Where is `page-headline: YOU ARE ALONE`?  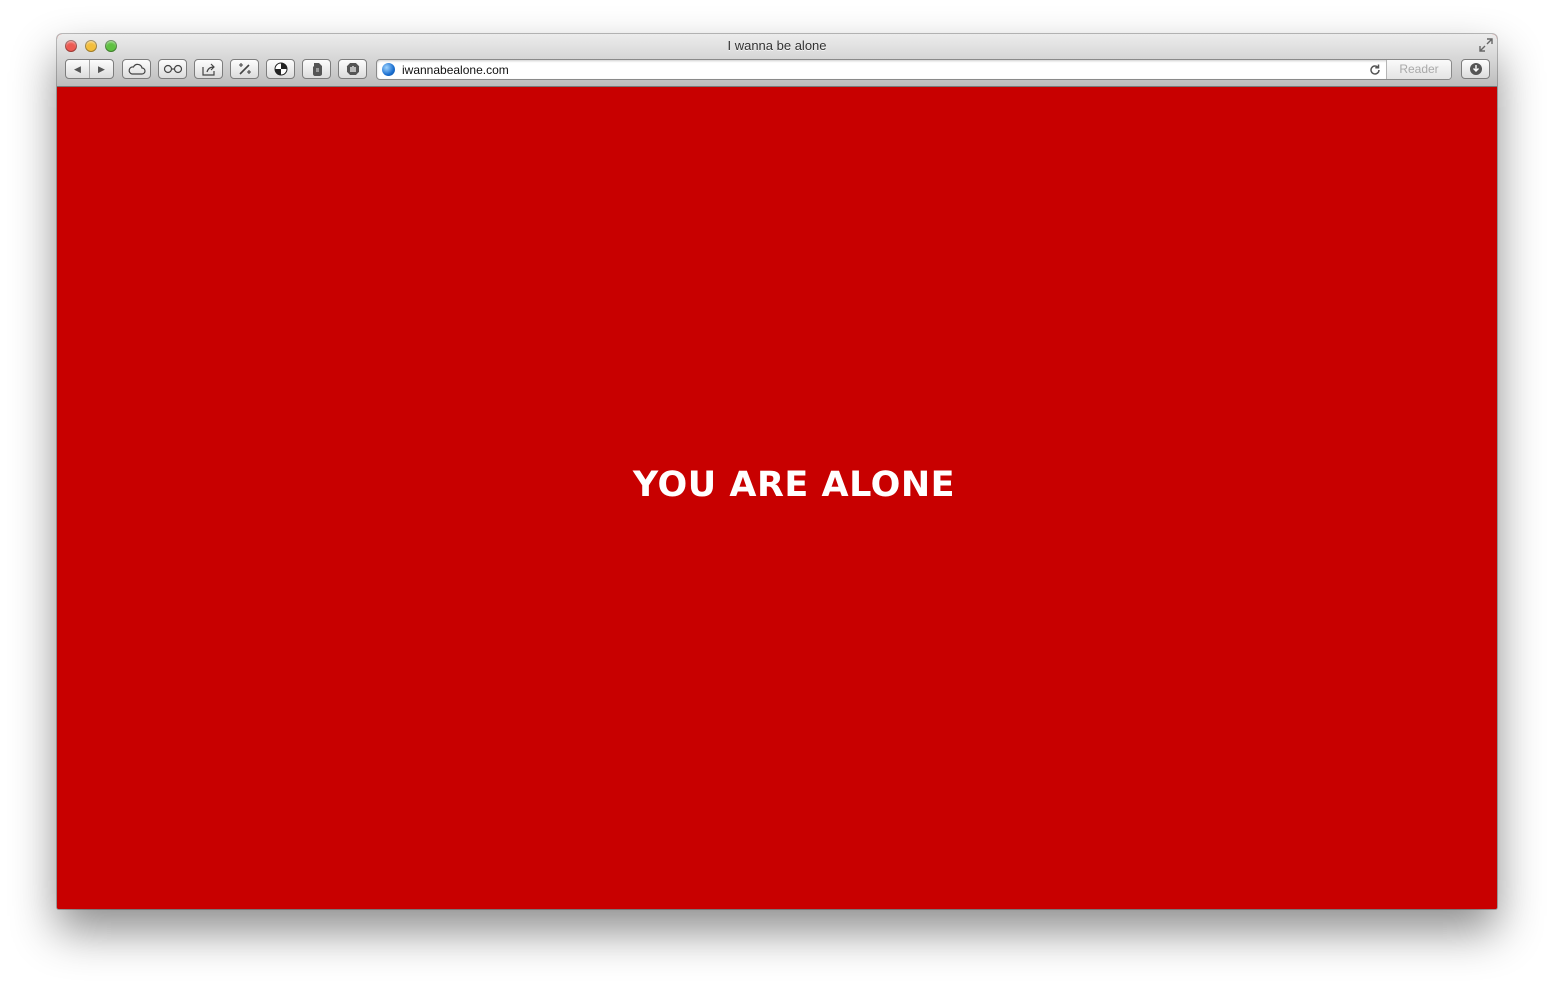
page-headline: YOU ARE ALONE is located at coordinates (794, 485).